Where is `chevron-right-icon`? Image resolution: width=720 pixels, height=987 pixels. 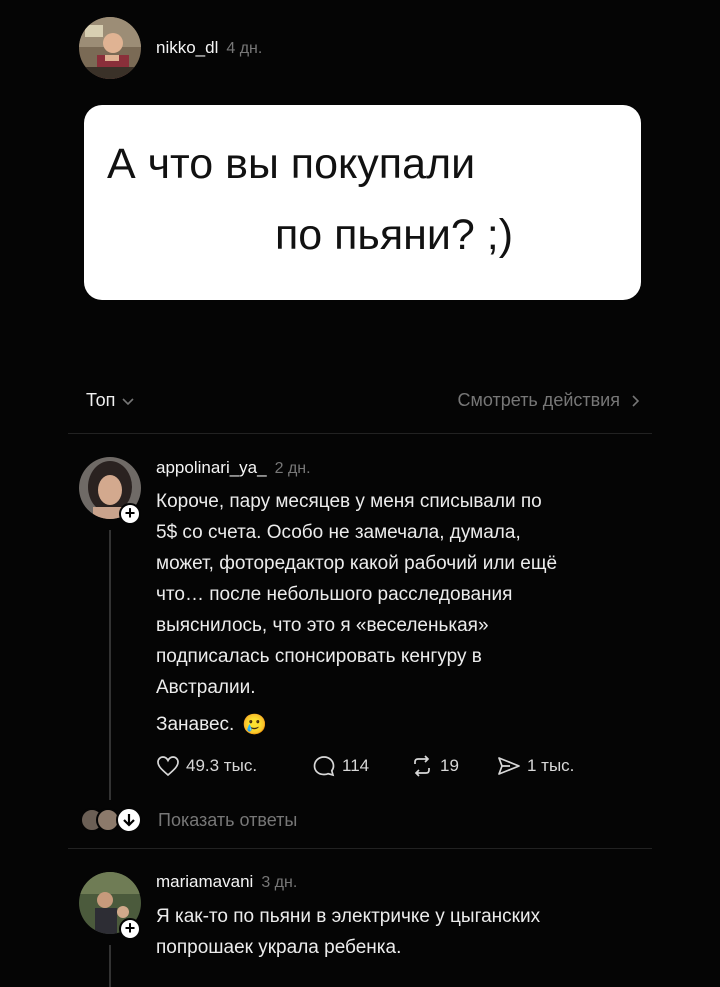
chevron-right-icon is located at coordinates (636, 400).